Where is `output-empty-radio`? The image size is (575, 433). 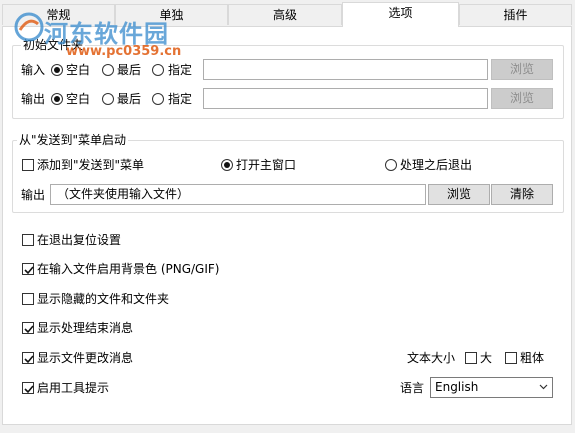
output-empty-radio is located at coordinates (57, 99).